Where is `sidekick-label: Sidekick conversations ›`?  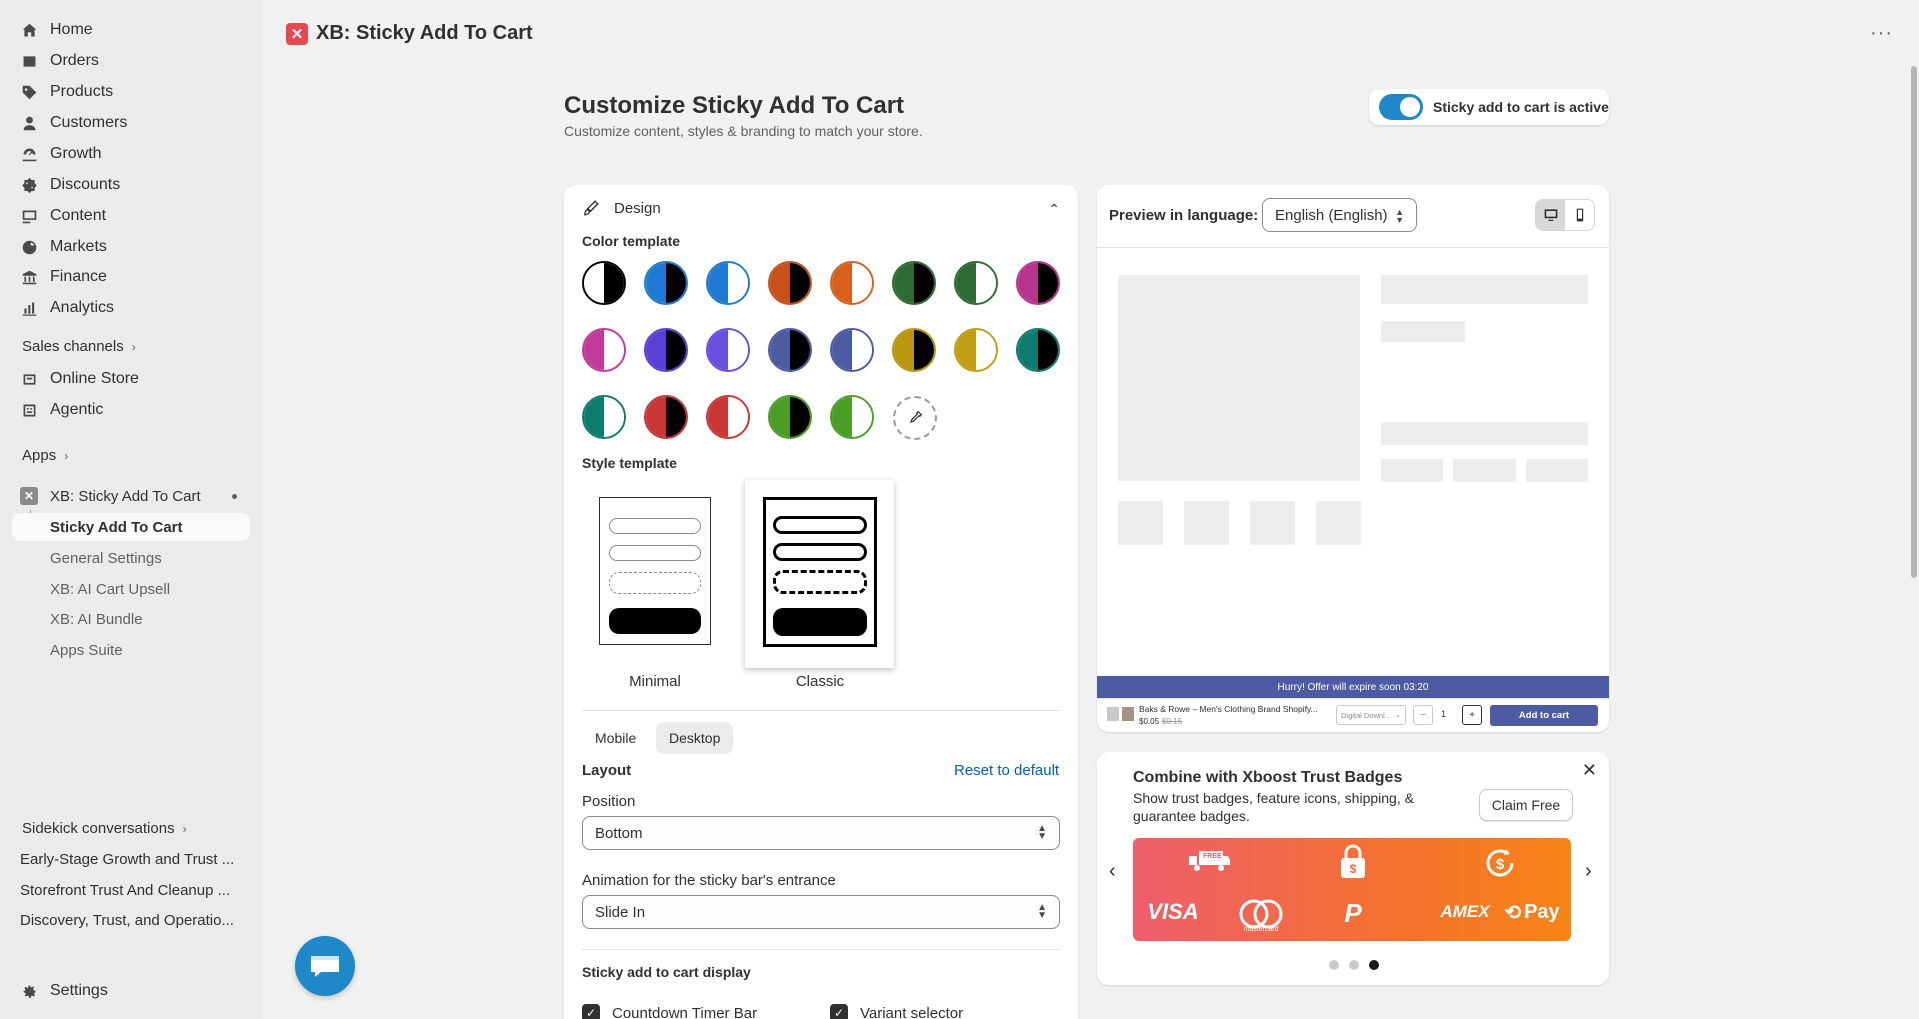 sidekick-label: Sidekick conversations › is located at coordinates (104, 828).